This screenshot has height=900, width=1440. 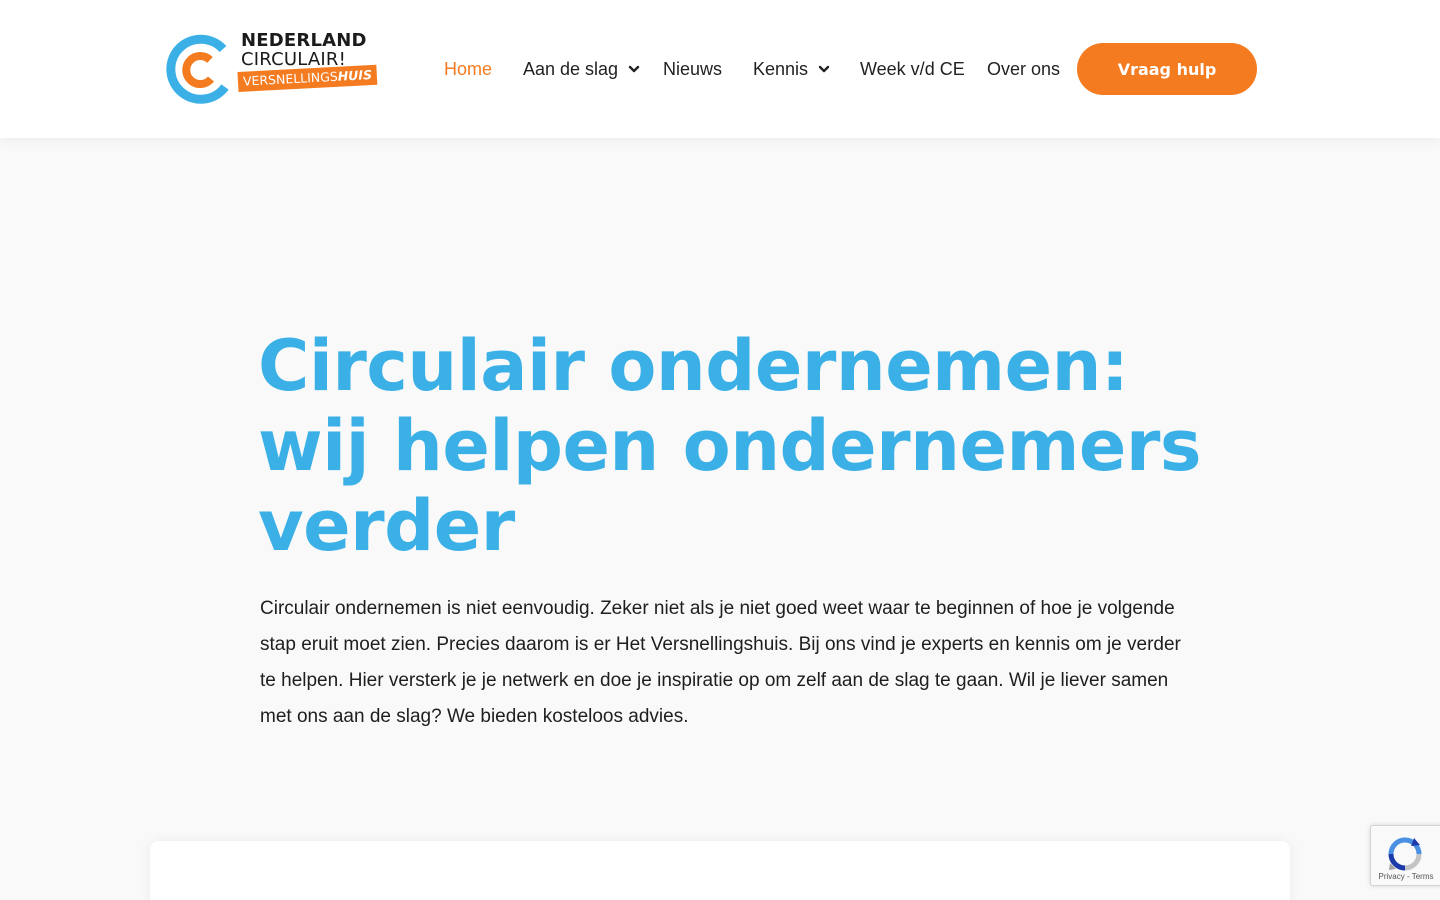 I want to click on recaptcha-badge: Privacy - Terms, so click(x=1405, y=855).